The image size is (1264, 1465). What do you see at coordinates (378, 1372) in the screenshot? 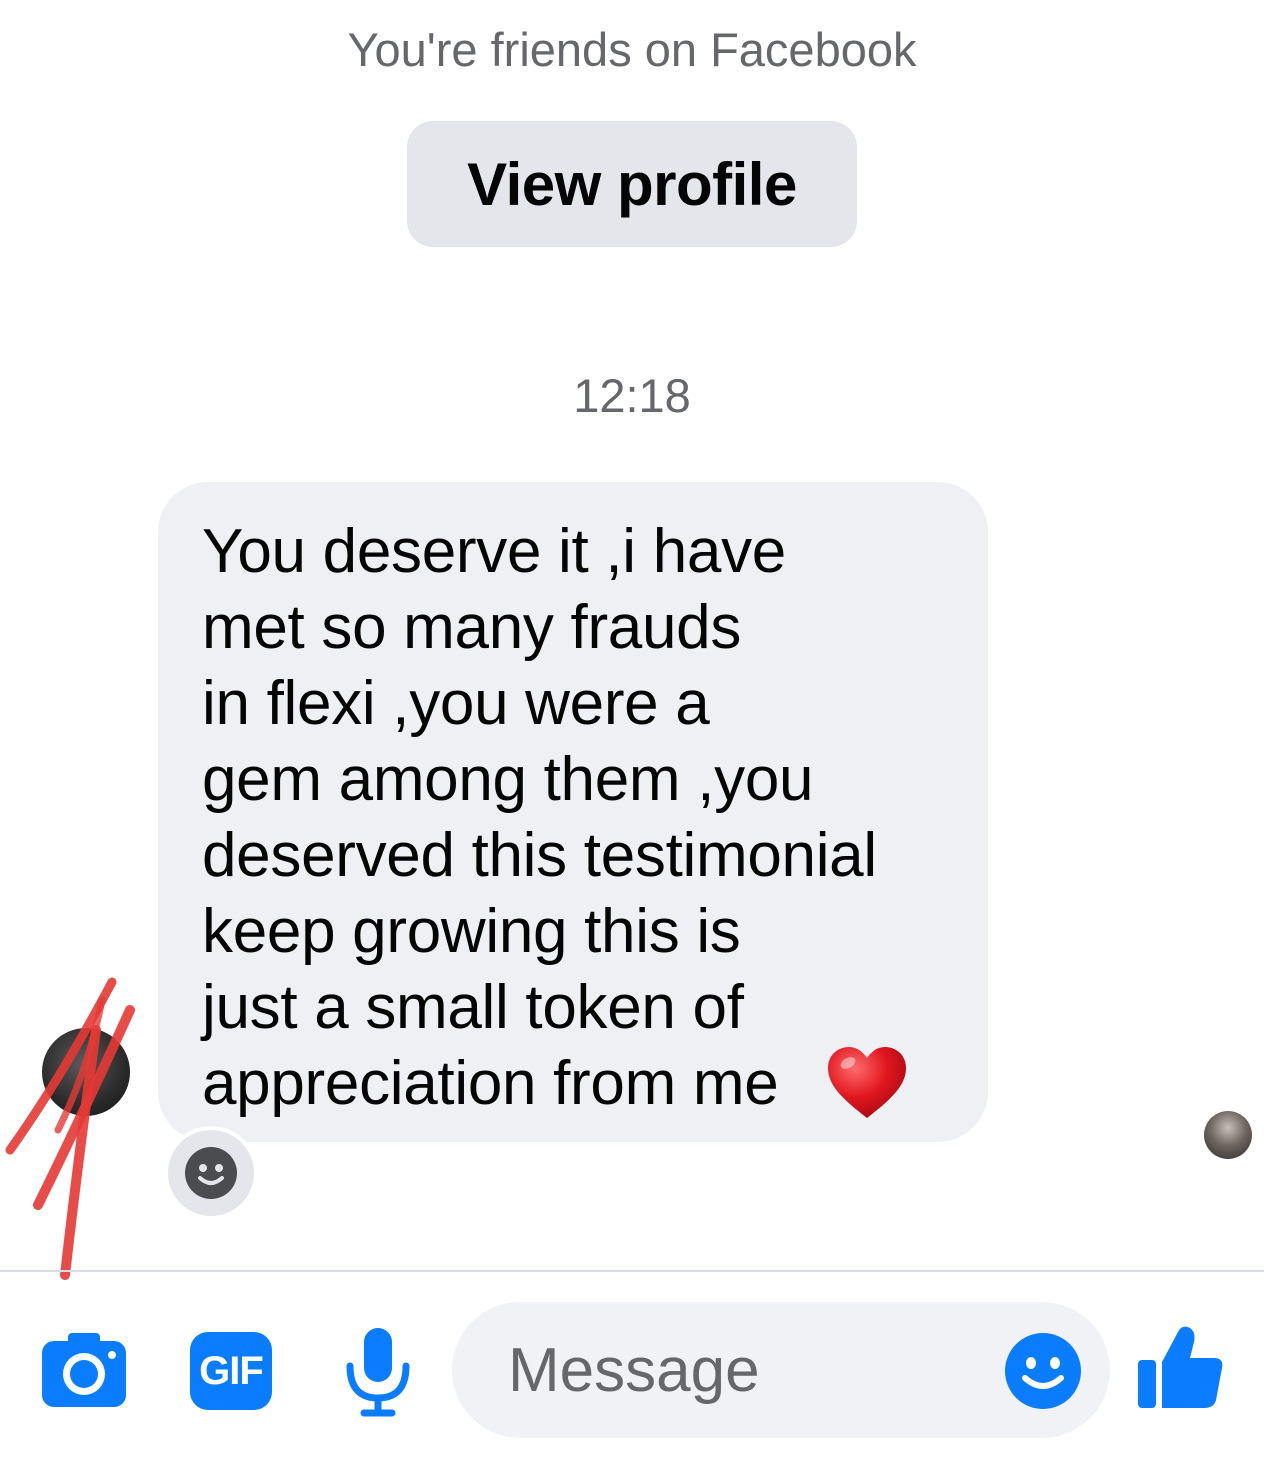
I see `microphone-icon` at bounding box center [378, 1372].